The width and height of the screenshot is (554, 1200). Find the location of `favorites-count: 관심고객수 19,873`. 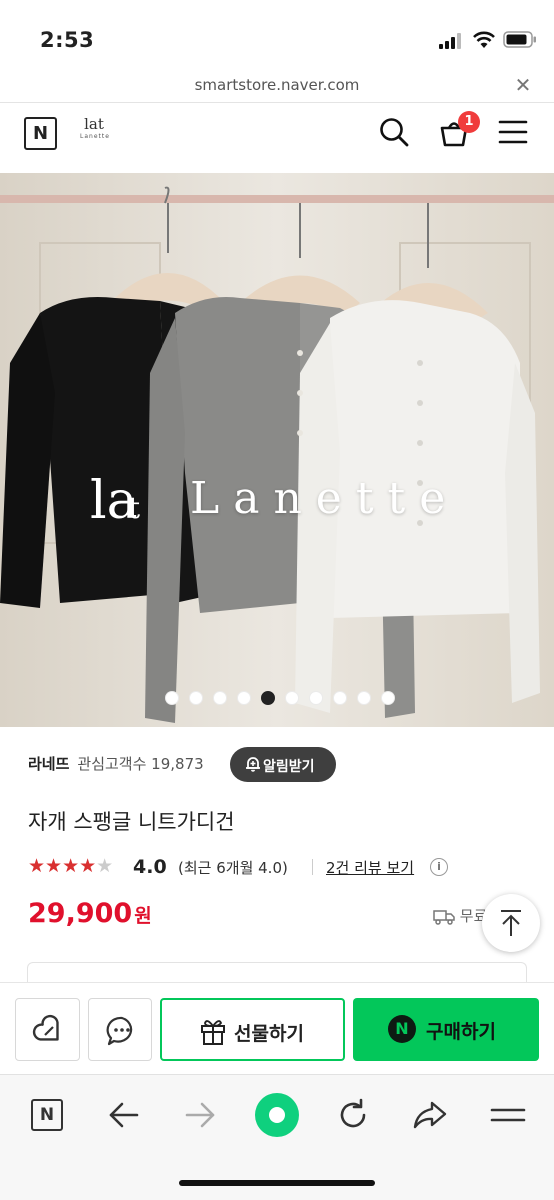

favorites-count: 관심고객수 19,873 is located at coordinates (140, 764).